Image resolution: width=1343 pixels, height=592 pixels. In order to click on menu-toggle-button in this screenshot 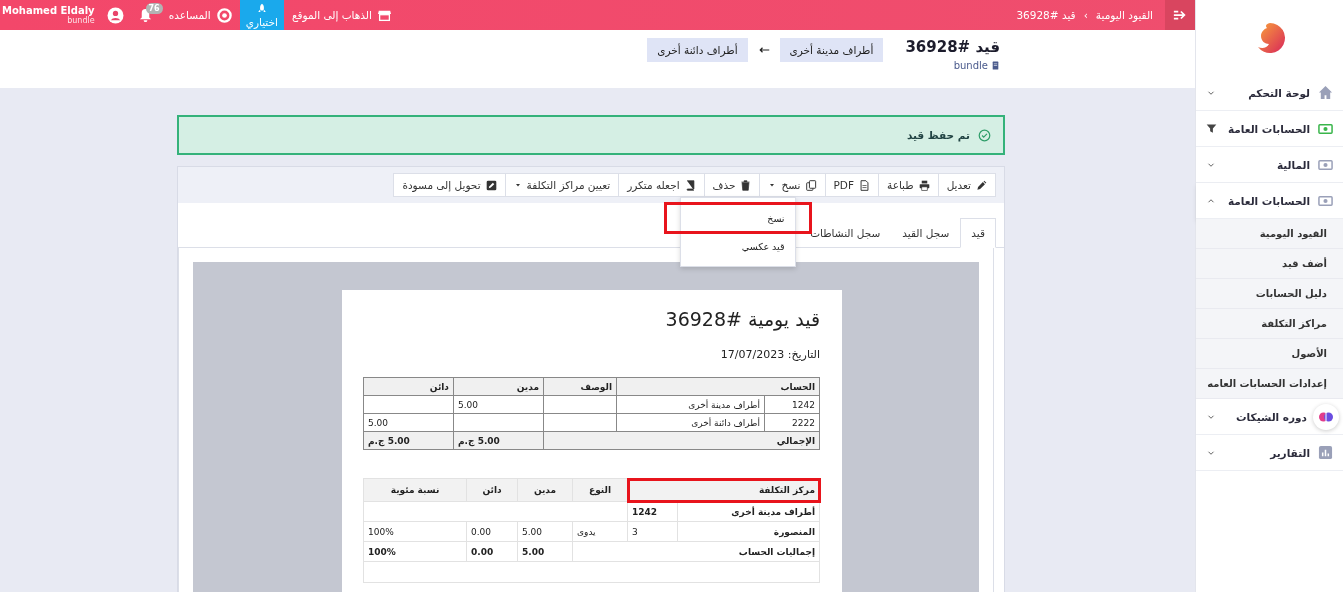, I will do `click(1180, 15)`.